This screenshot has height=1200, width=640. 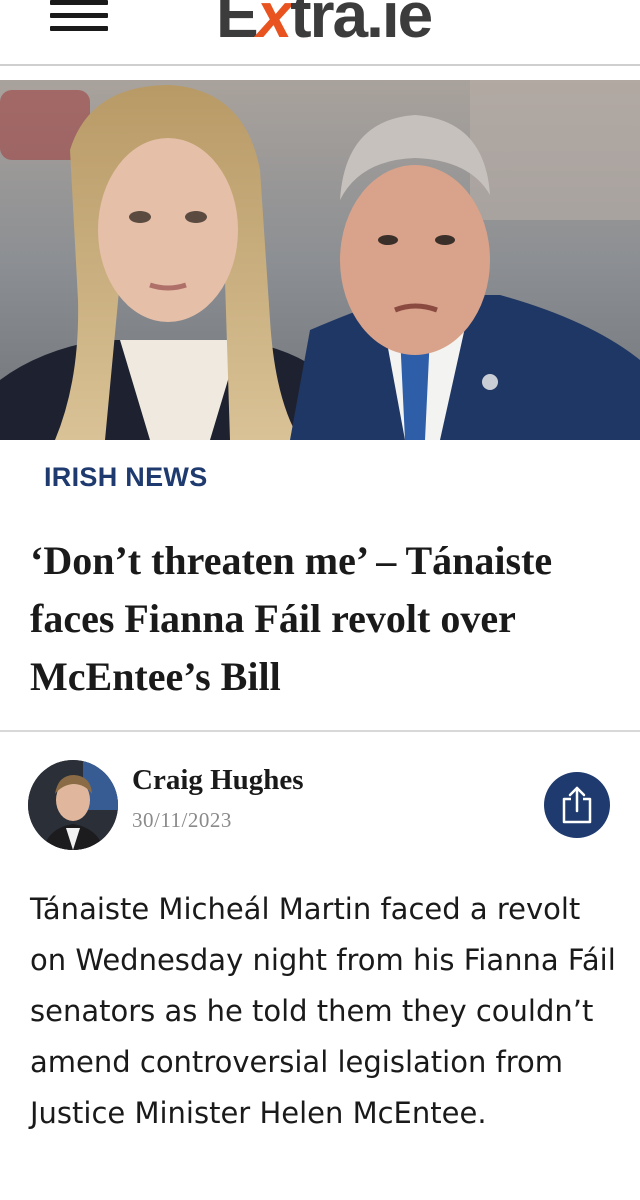 I want to click on hamburger-icon, so click(x=80, y=18).